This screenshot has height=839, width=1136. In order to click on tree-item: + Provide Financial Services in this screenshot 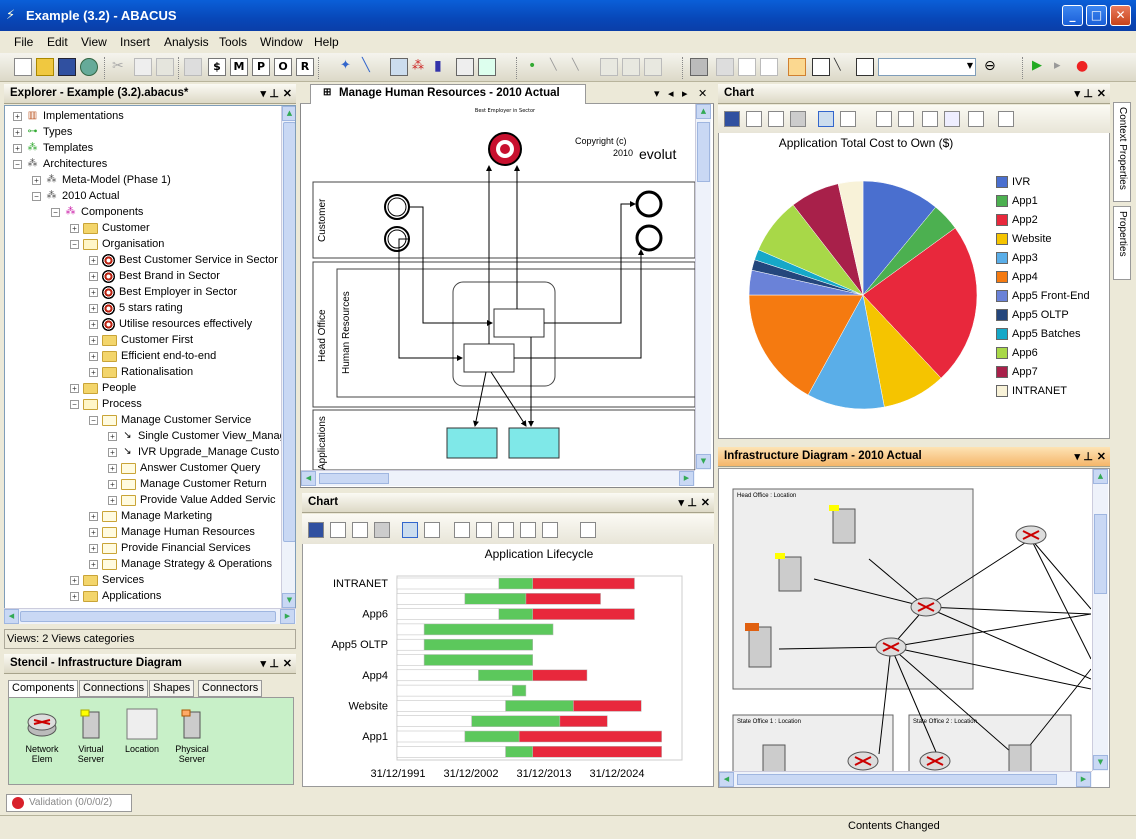, I will do `click(170, 548)`.